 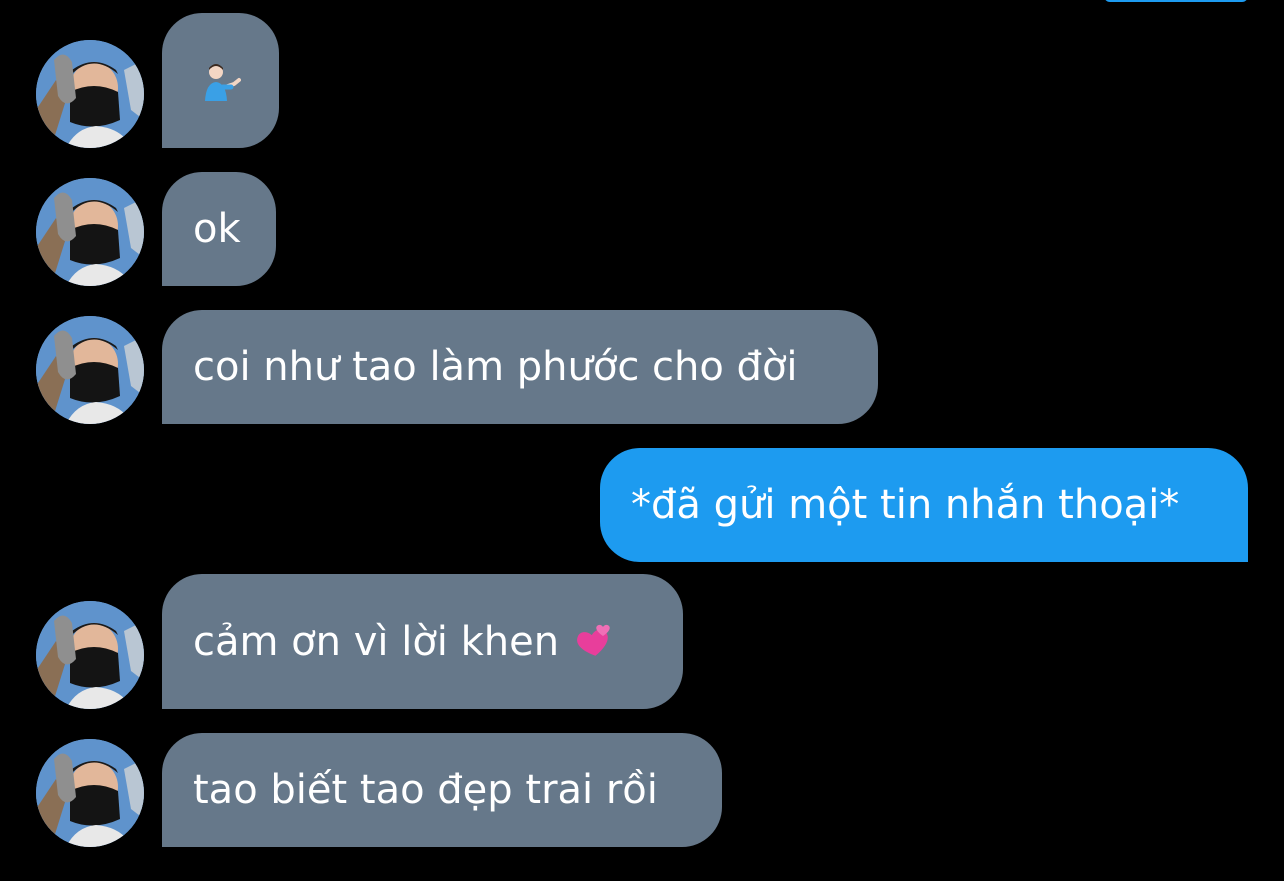 What do you see at coordinates (905, 505) in the screenshot?
I see `message-text: *đã gửi một tin nhắn thoại*` at bounding box center [905, 505].